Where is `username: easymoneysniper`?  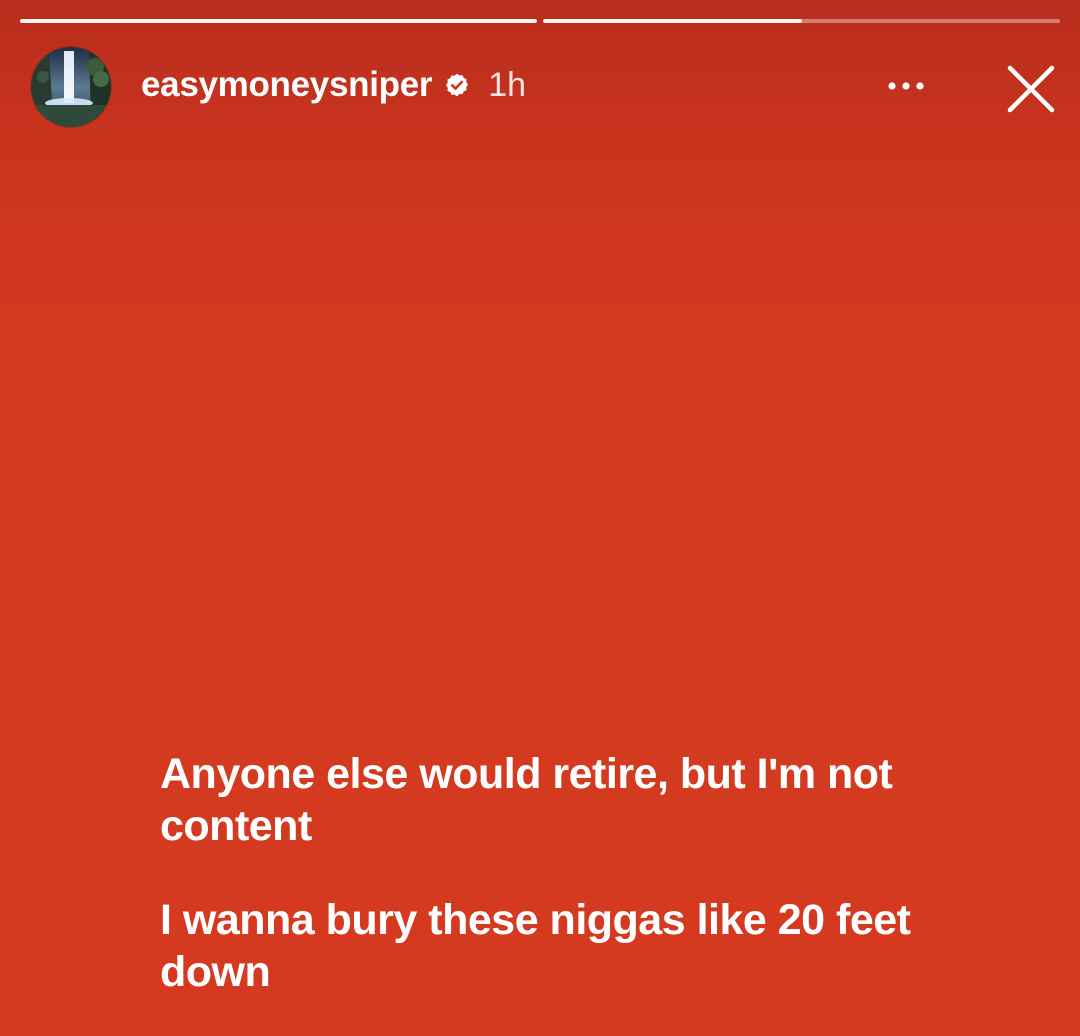
username: easymoneysniper is located at coordinates (287, 85).